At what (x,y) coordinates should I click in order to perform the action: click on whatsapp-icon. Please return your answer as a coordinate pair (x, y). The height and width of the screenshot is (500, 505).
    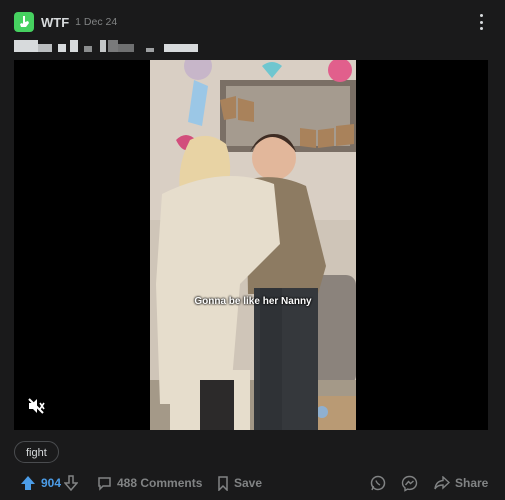
    Looking at the image, I should click on (378, 483).